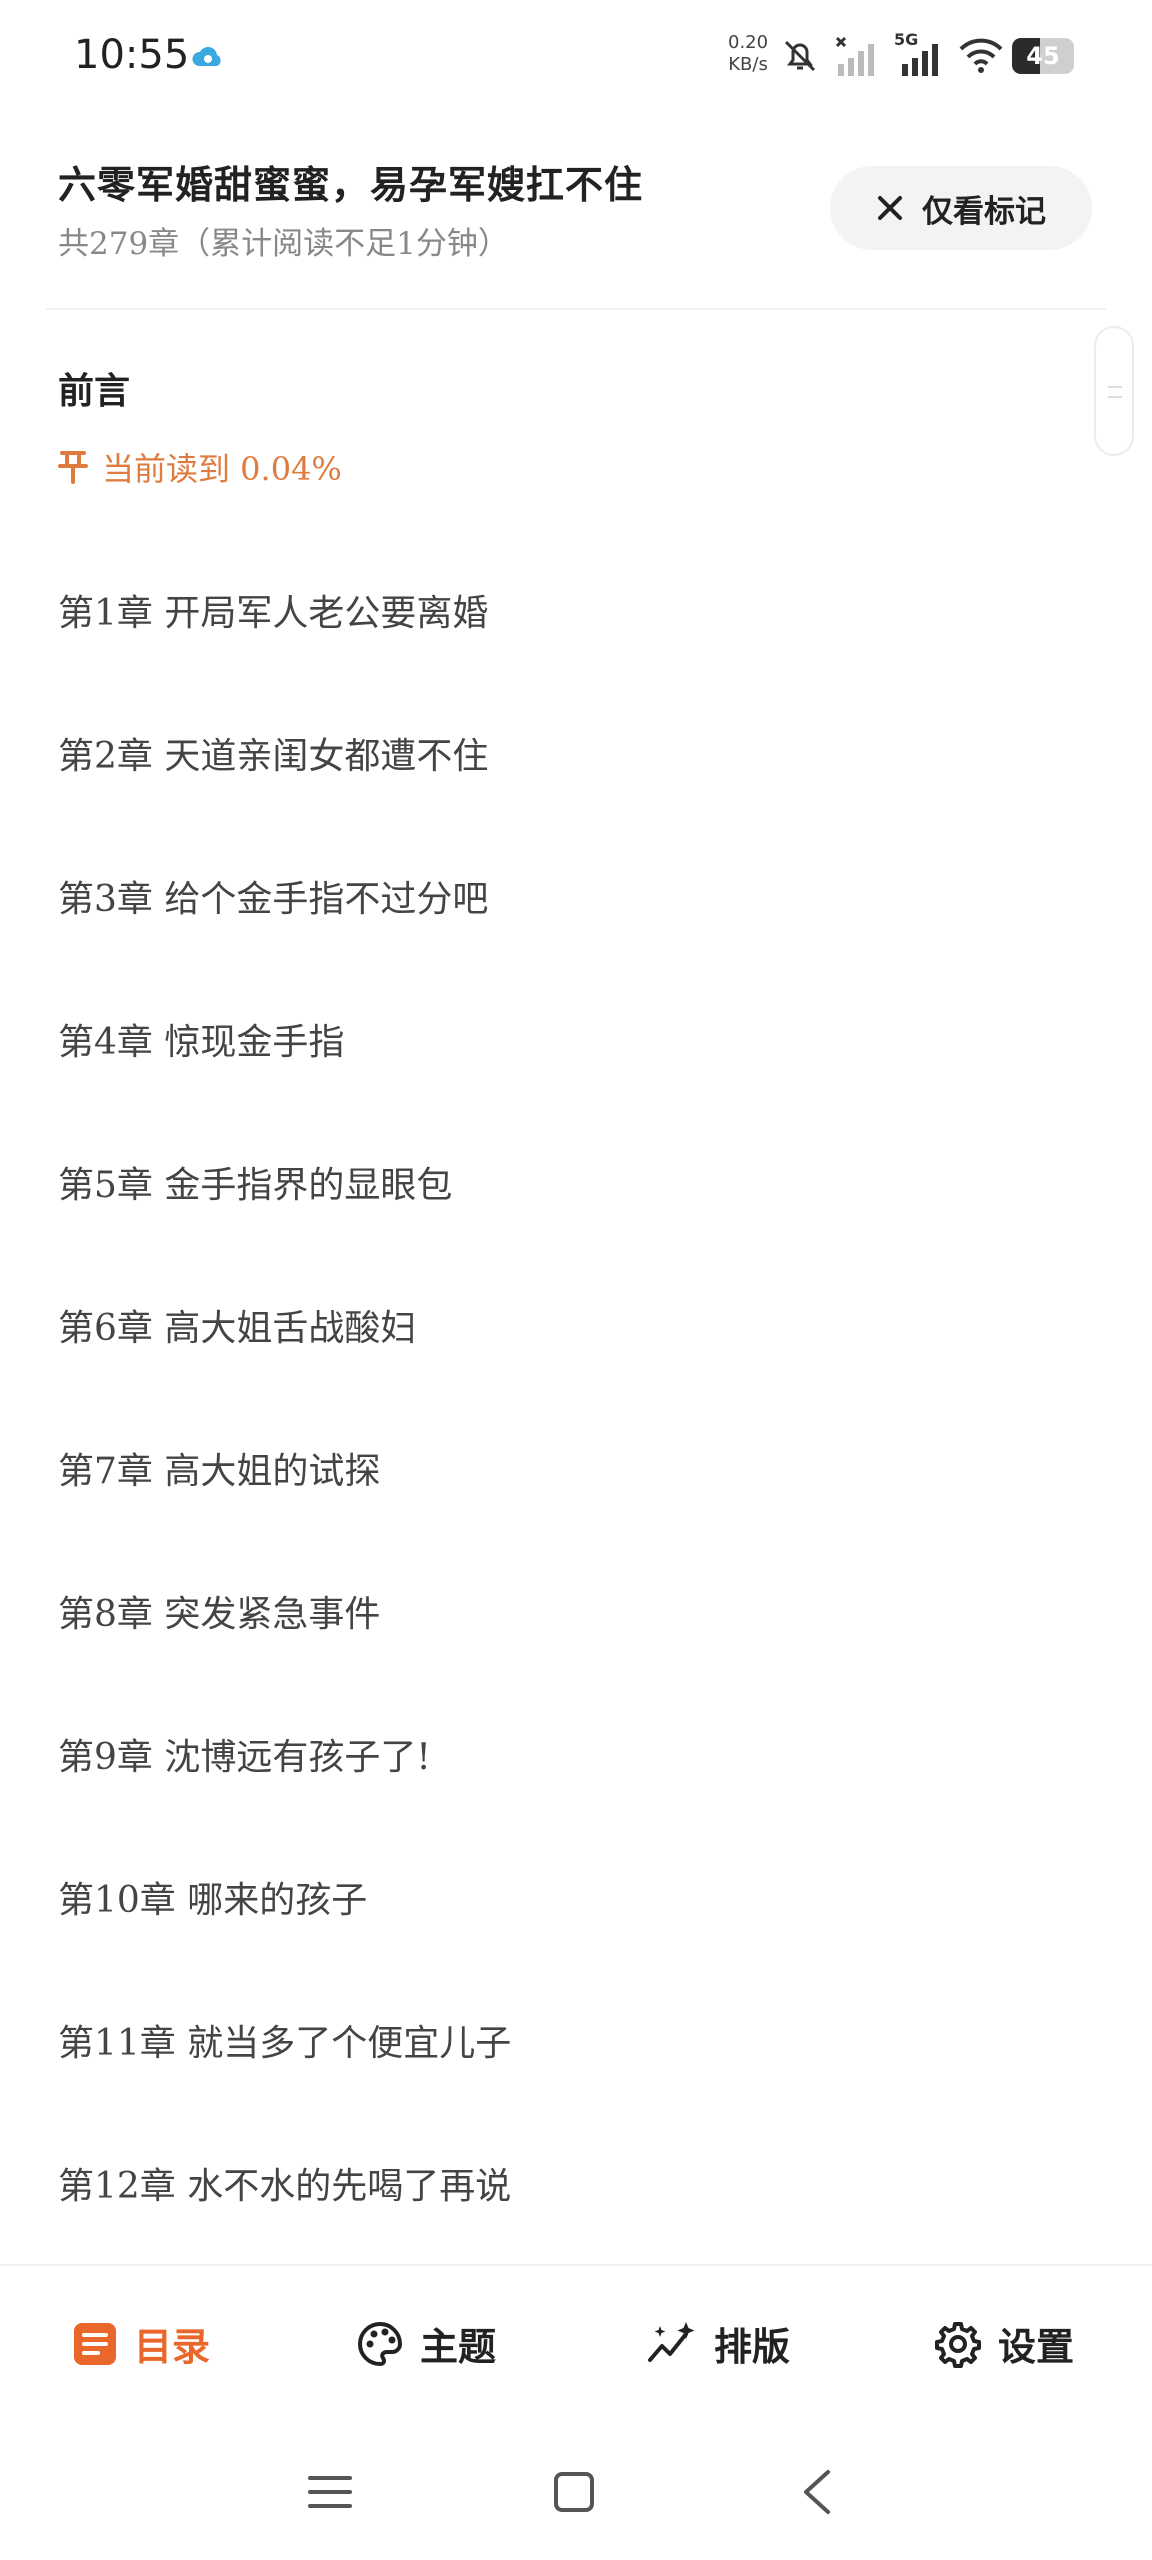 The width and height of the screenshot is (1152, 2560). Describe the element at coordinates (132, 55) in the screenshot. I see `status-time: 10:55` at that location.